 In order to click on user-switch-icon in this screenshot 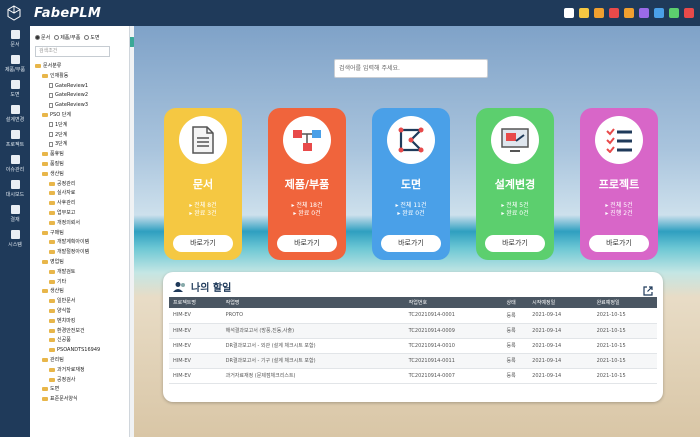, I will do `click(569, 13)`.